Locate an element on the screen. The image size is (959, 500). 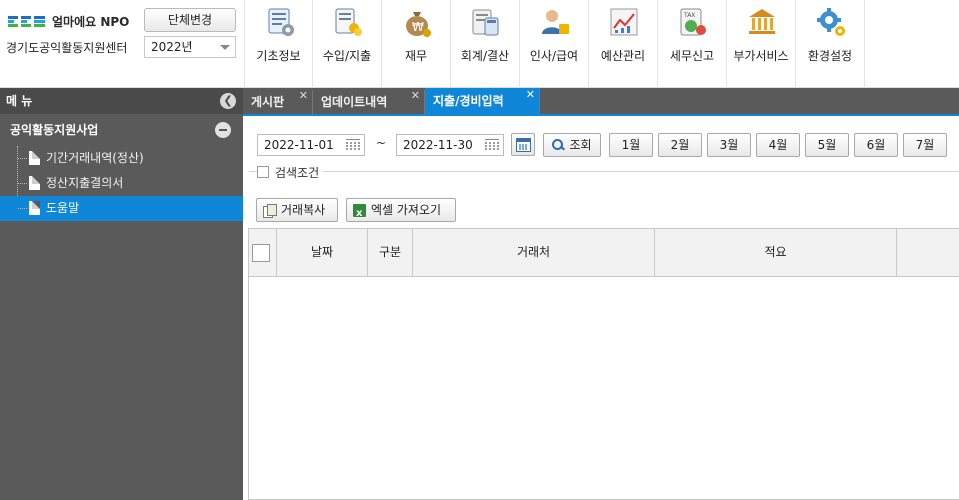
grid-header: 날짜 구분 거래처 적요 is located at coordinates (604, 253).